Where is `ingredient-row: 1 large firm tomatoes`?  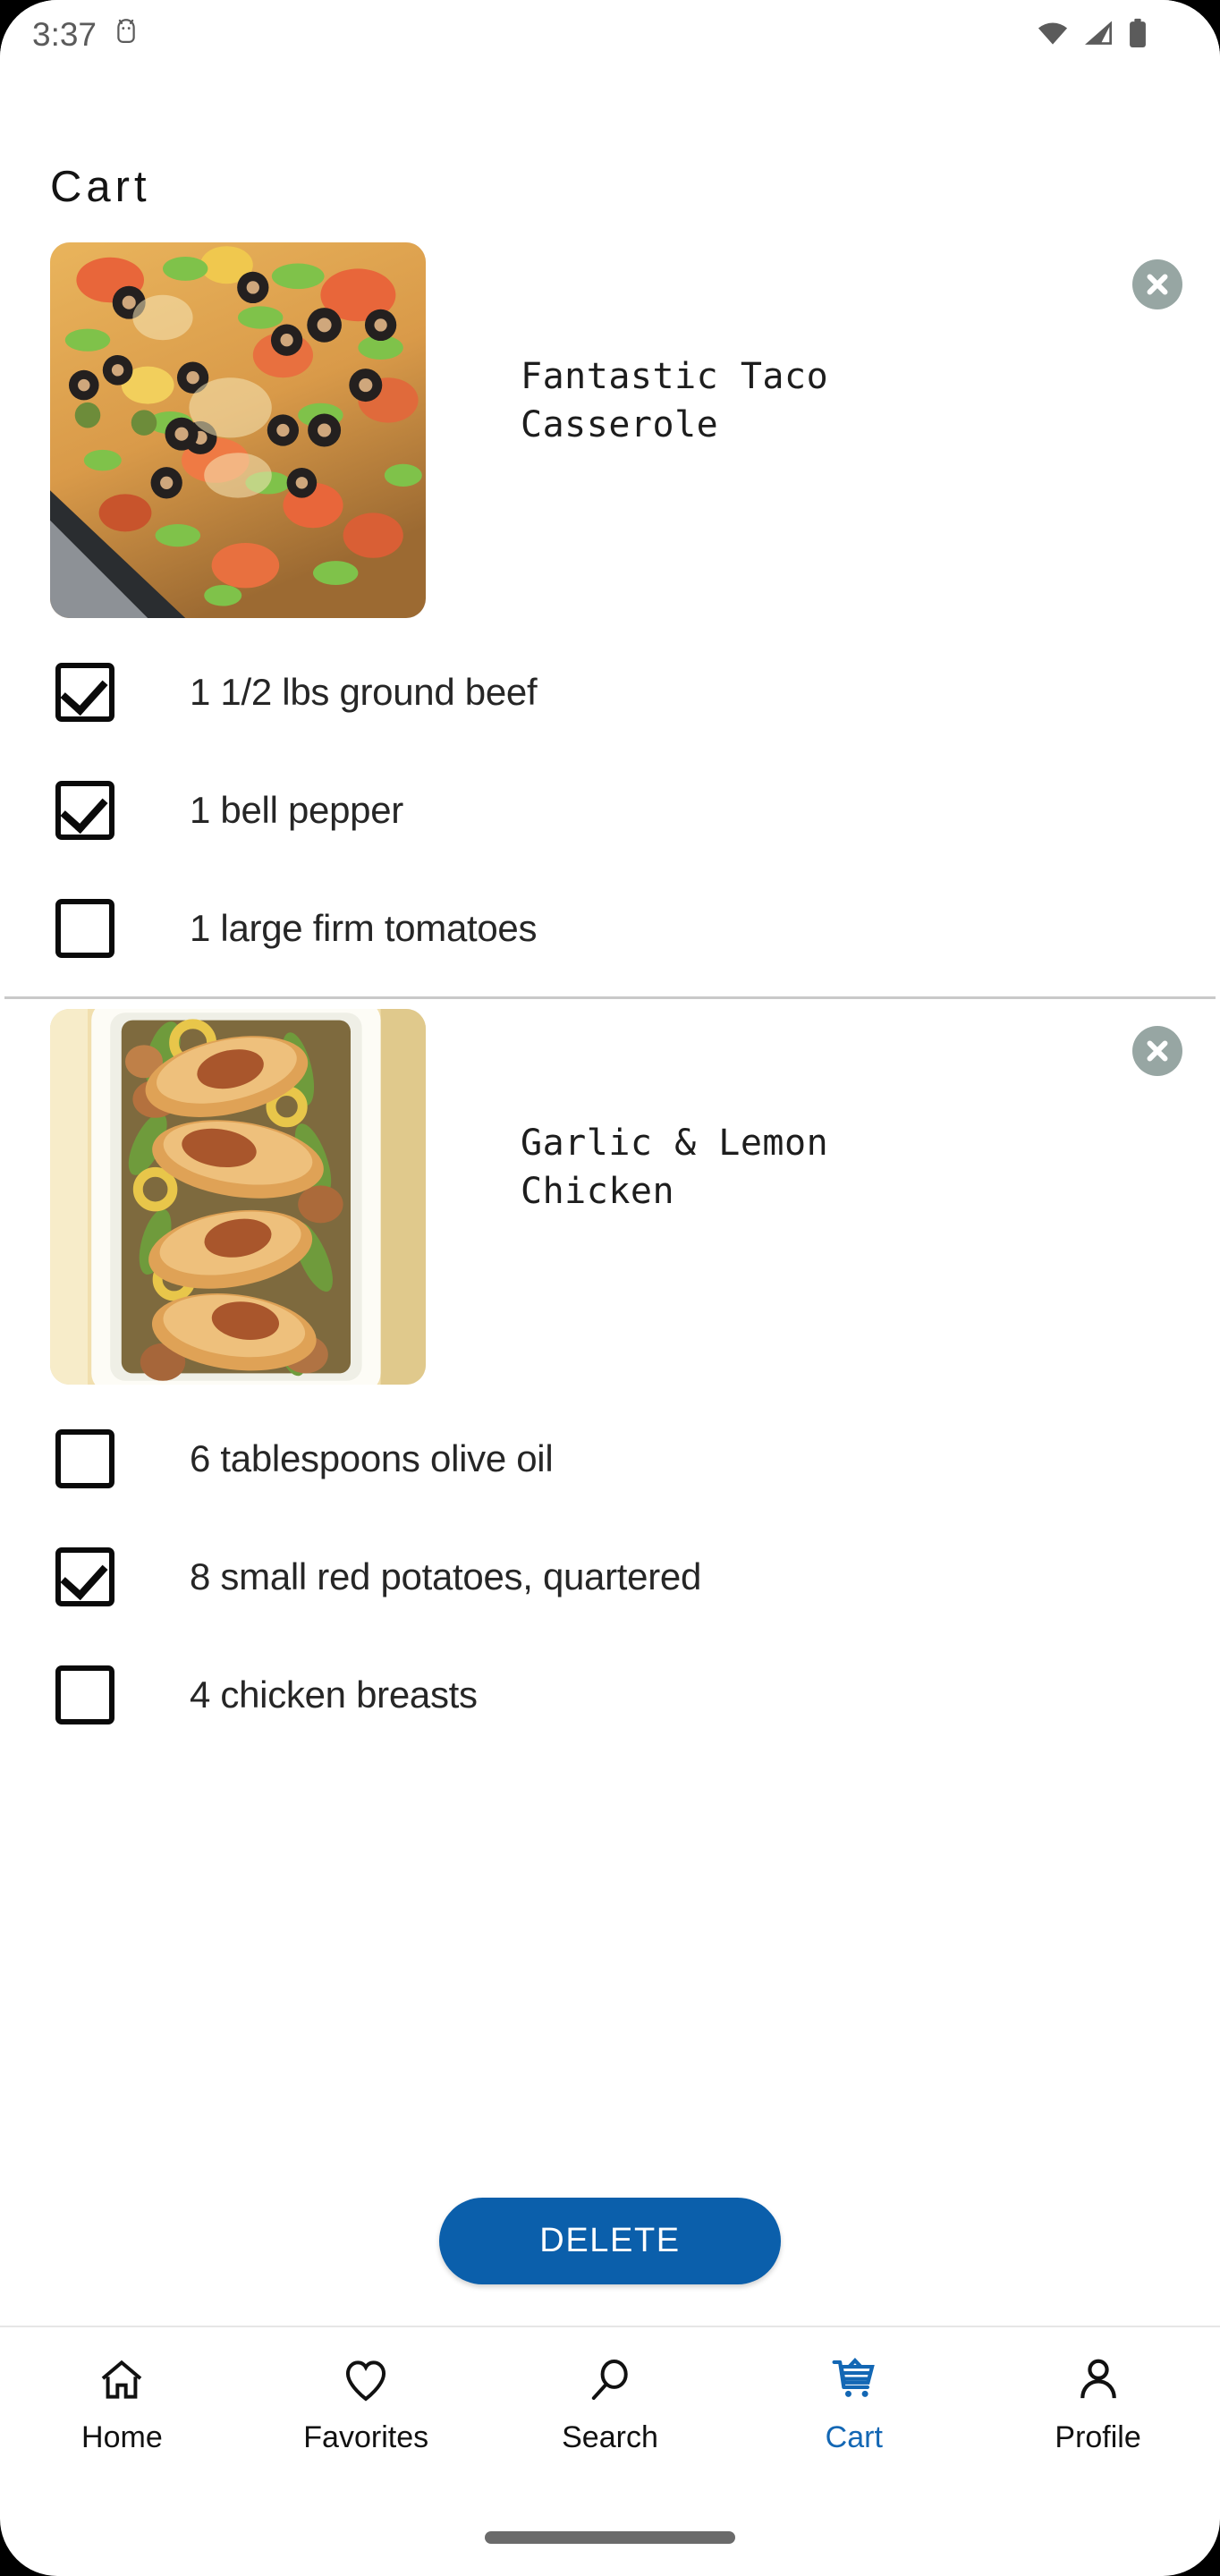 ingredient-row: 1 large firm tomatoes is located at coordinates (610, 928).